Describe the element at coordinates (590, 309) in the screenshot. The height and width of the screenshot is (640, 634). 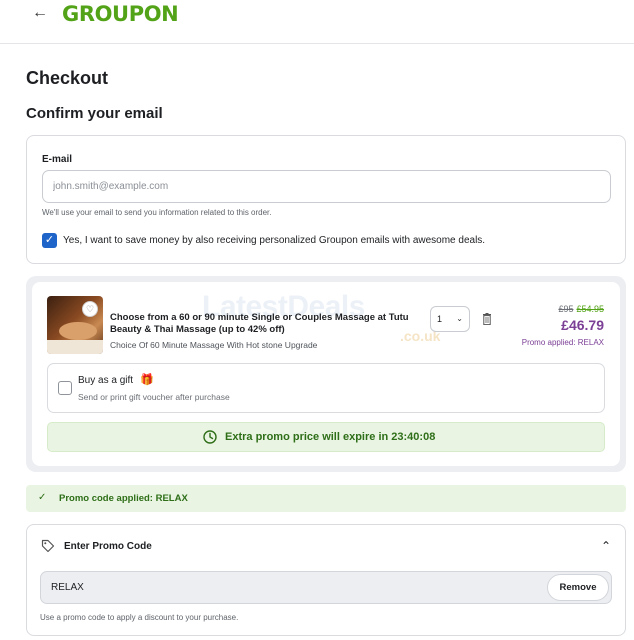
I see `price-strike: £54.95` at that location.